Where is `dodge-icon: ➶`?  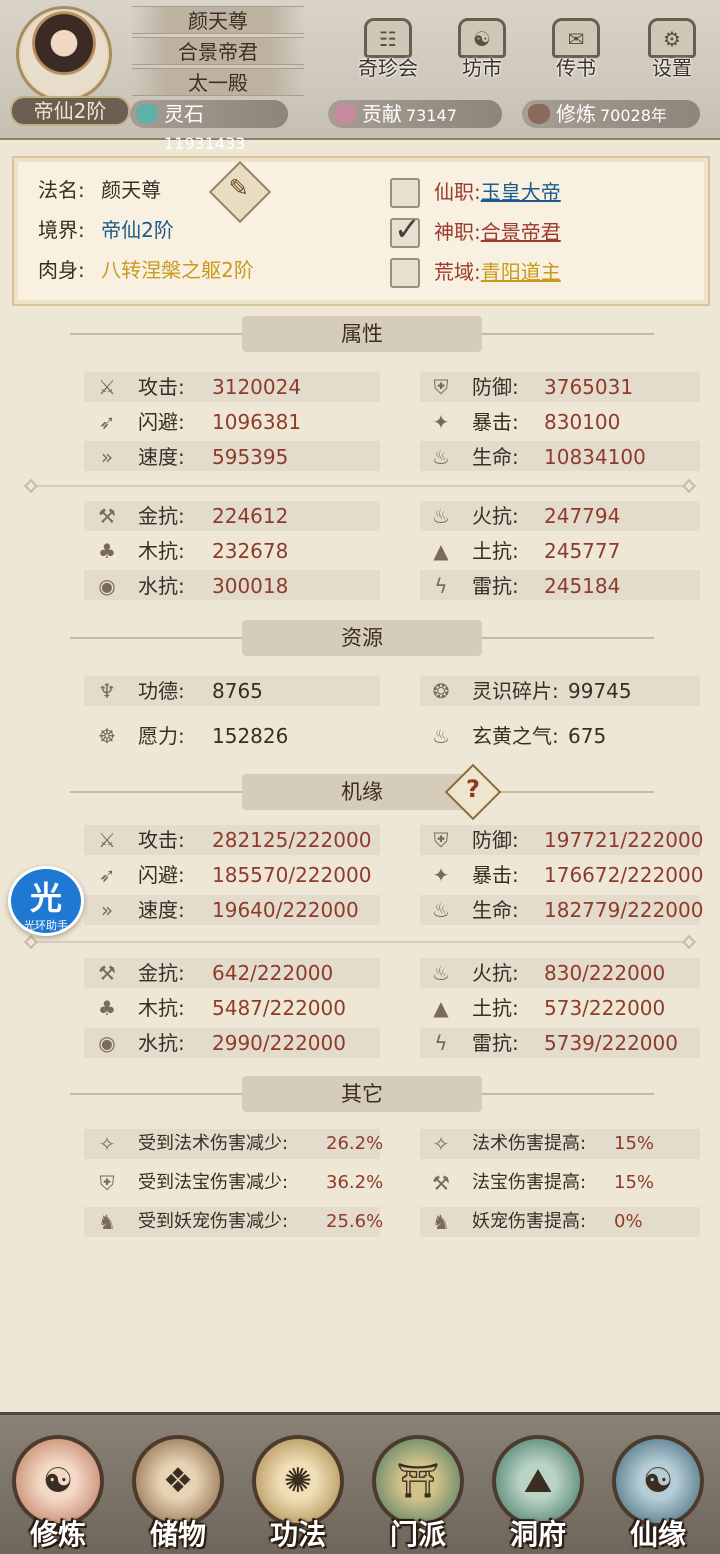
dodge-icon: ➶ is located at coordinates (107, 422).